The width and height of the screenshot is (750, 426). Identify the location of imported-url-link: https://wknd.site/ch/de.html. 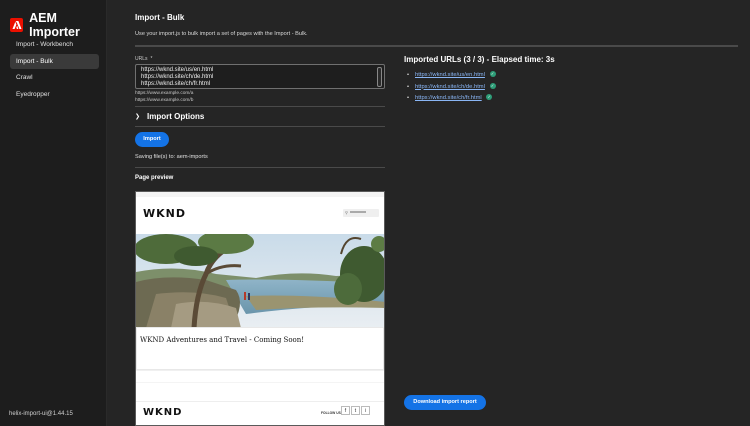
(450, 87).